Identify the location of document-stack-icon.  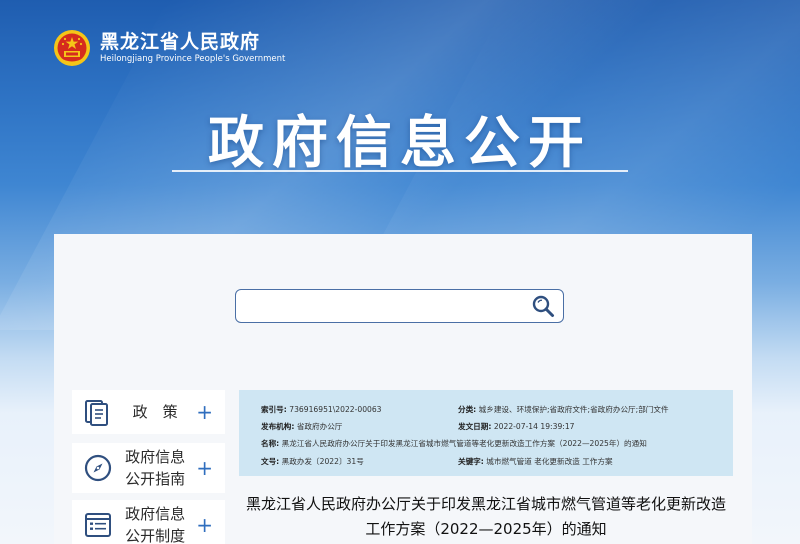
(98, 412).